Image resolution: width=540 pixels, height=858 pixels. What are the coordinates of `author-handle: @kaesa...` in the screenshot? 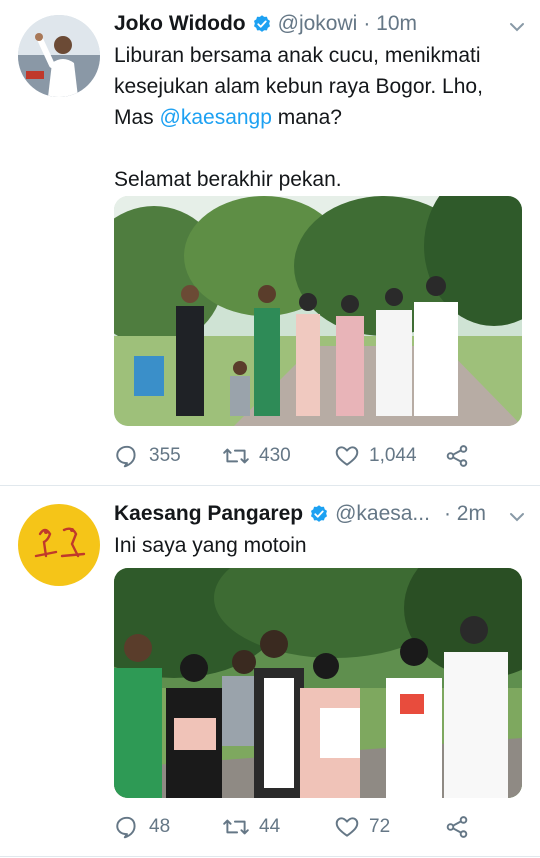 It's located at (382, 514).